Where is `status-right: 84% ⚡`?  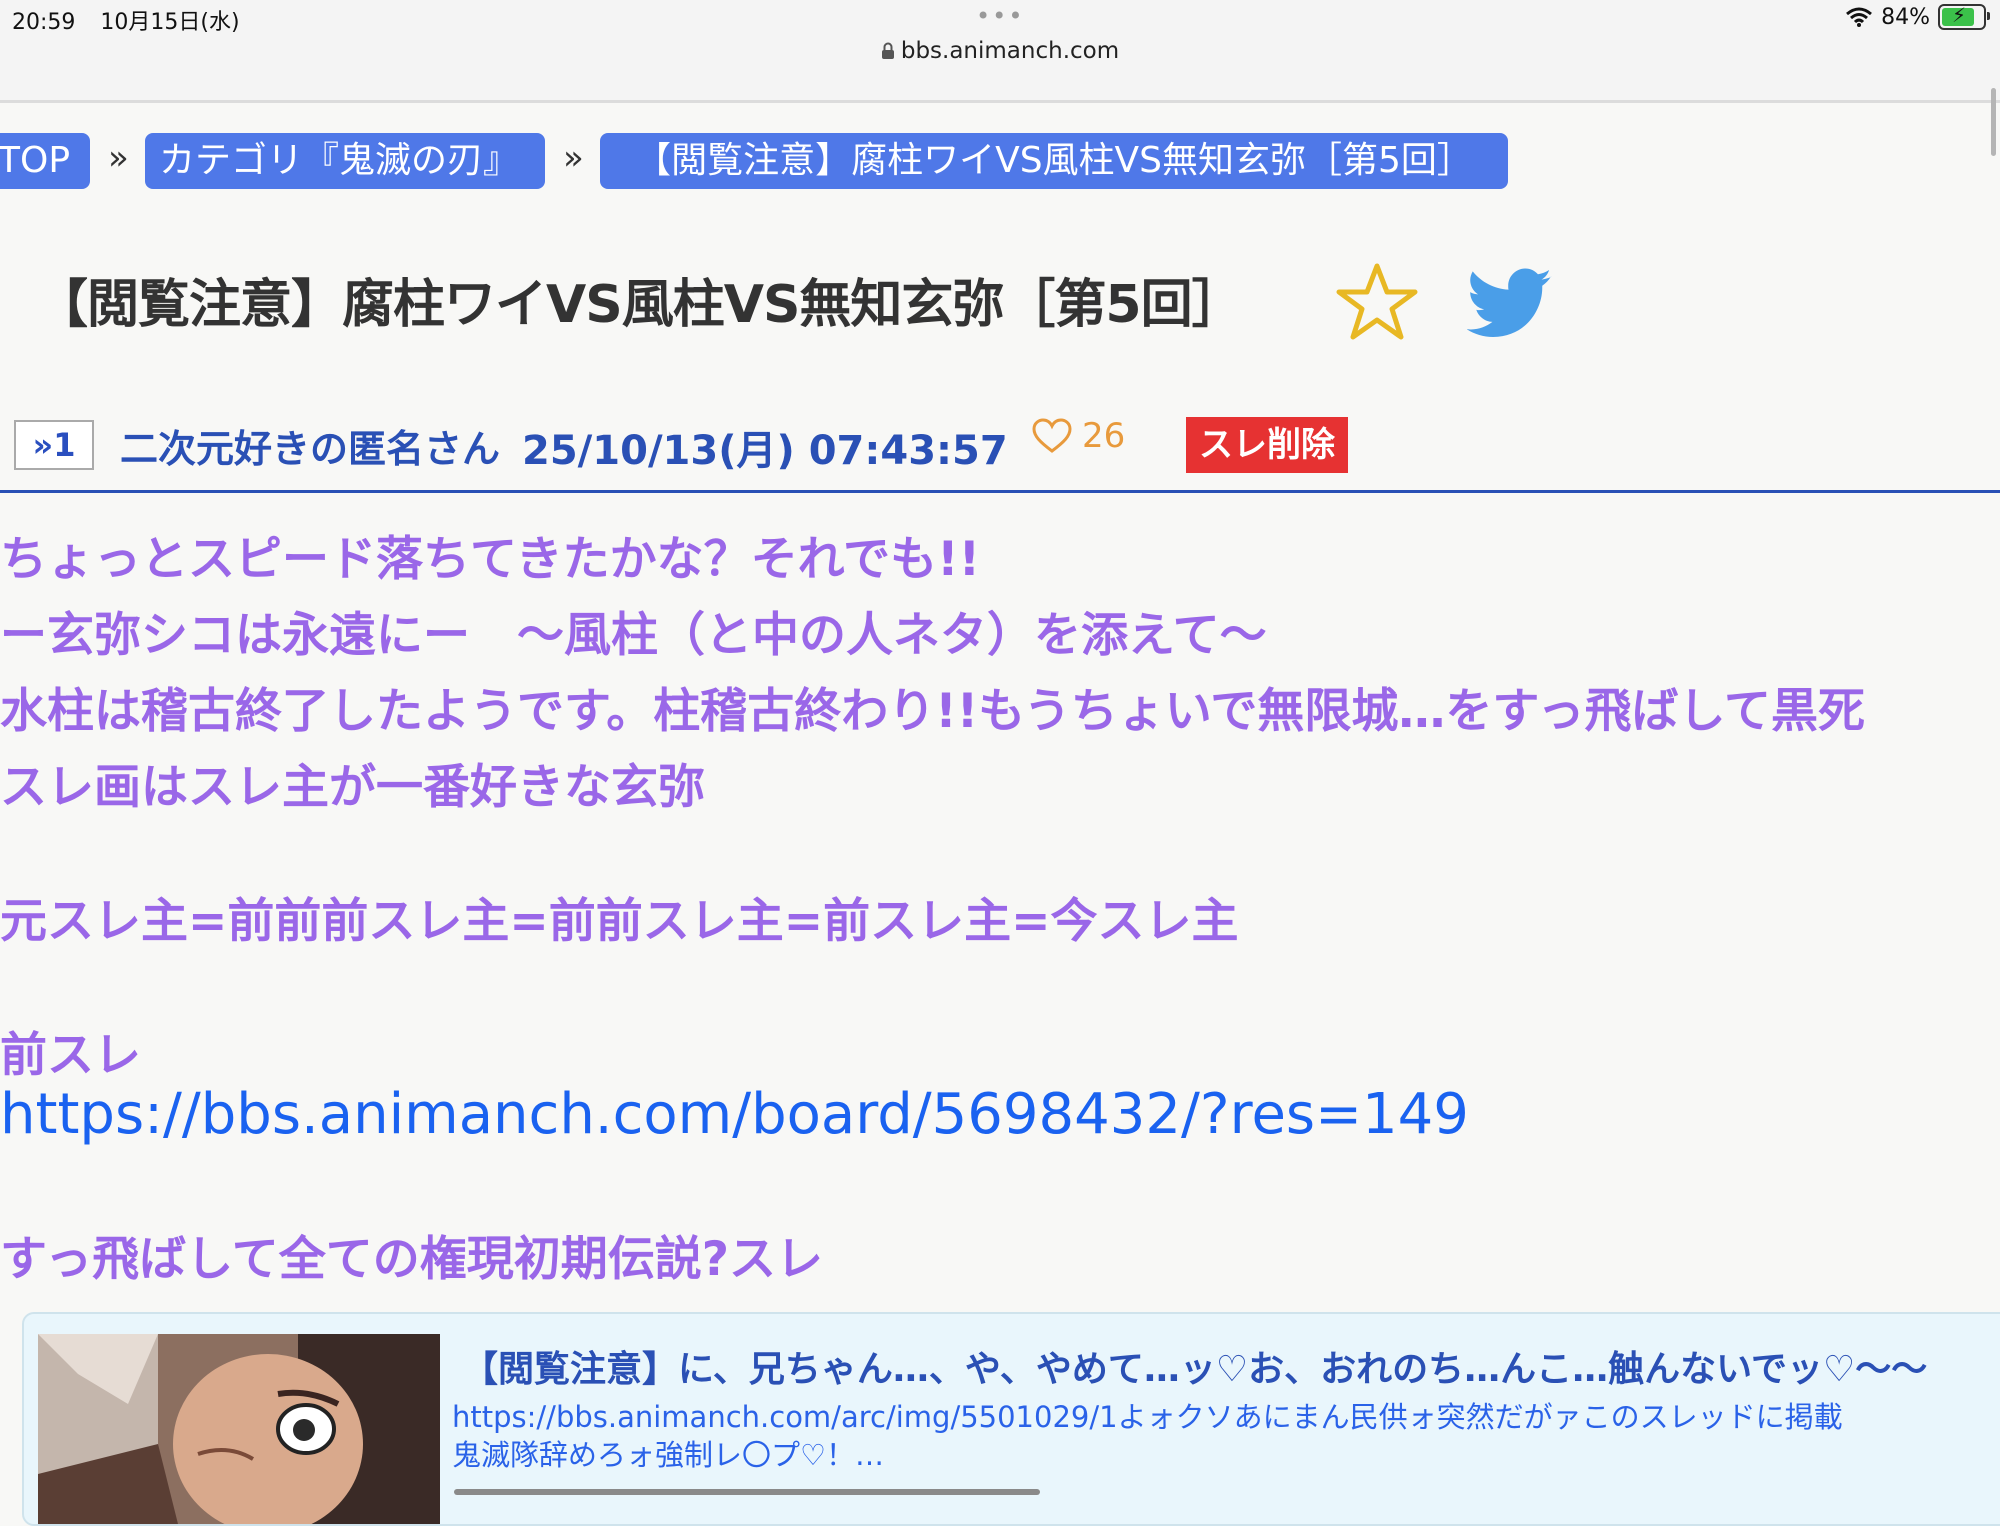
status-right: 84% ⚡ is located at coordinates (1917, 16).